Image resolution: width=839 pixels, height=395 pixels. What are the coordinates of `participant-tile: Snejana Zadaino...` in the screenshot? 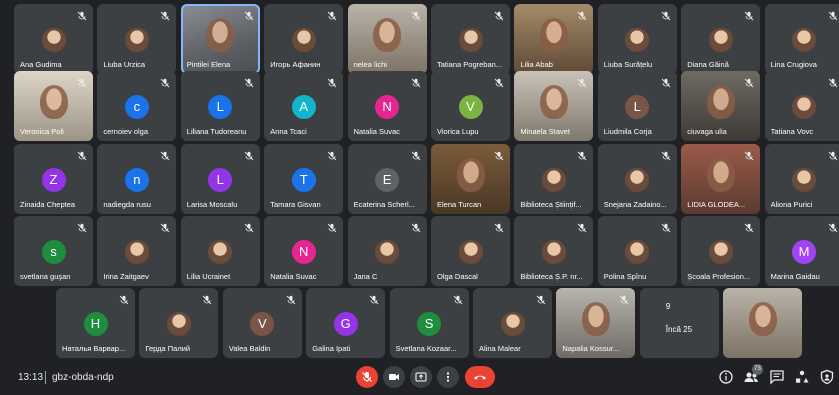 It's located at (637, 179).